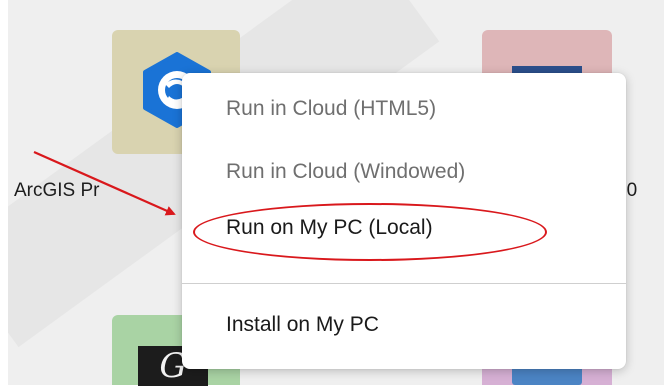 The height and width of the screenshot is (386, 664). Describe the element at coordinates (329, 228) in the screenshot. I see `menu-item-run-local: Run on My PC (Local)` at that location.